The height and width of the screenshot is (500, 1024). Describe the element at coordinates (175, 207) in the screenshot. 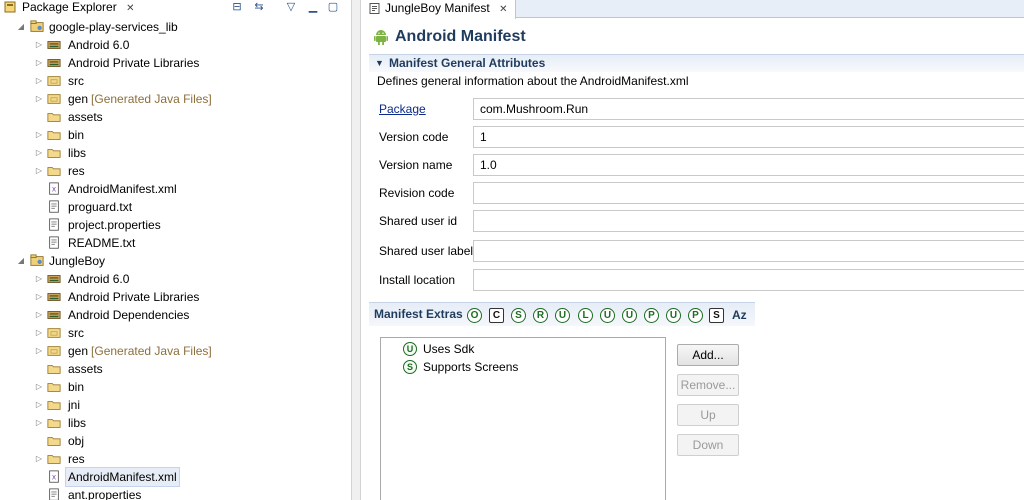

I see `tree-item: proguard.txt` at that location.